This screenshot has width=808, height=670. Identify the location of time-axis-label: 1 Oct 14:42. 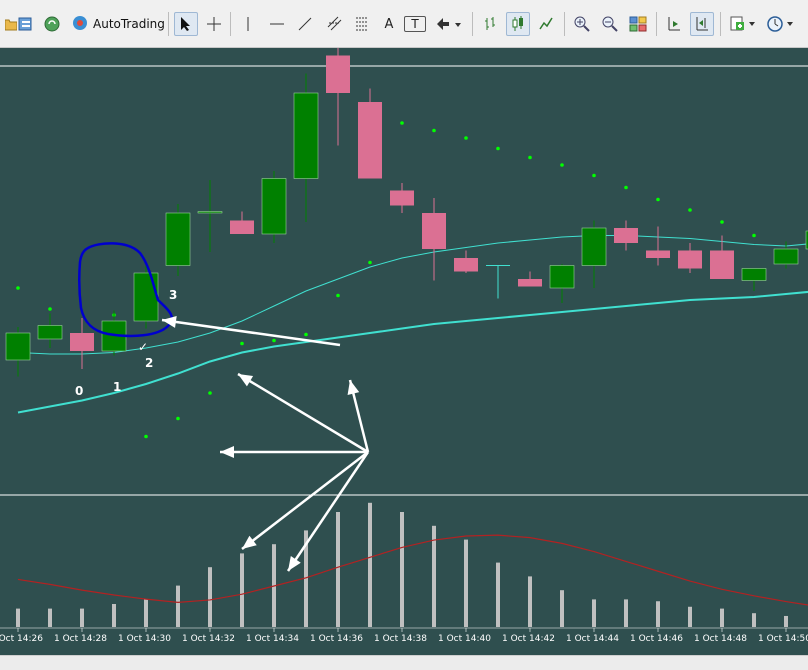
(528, 639).